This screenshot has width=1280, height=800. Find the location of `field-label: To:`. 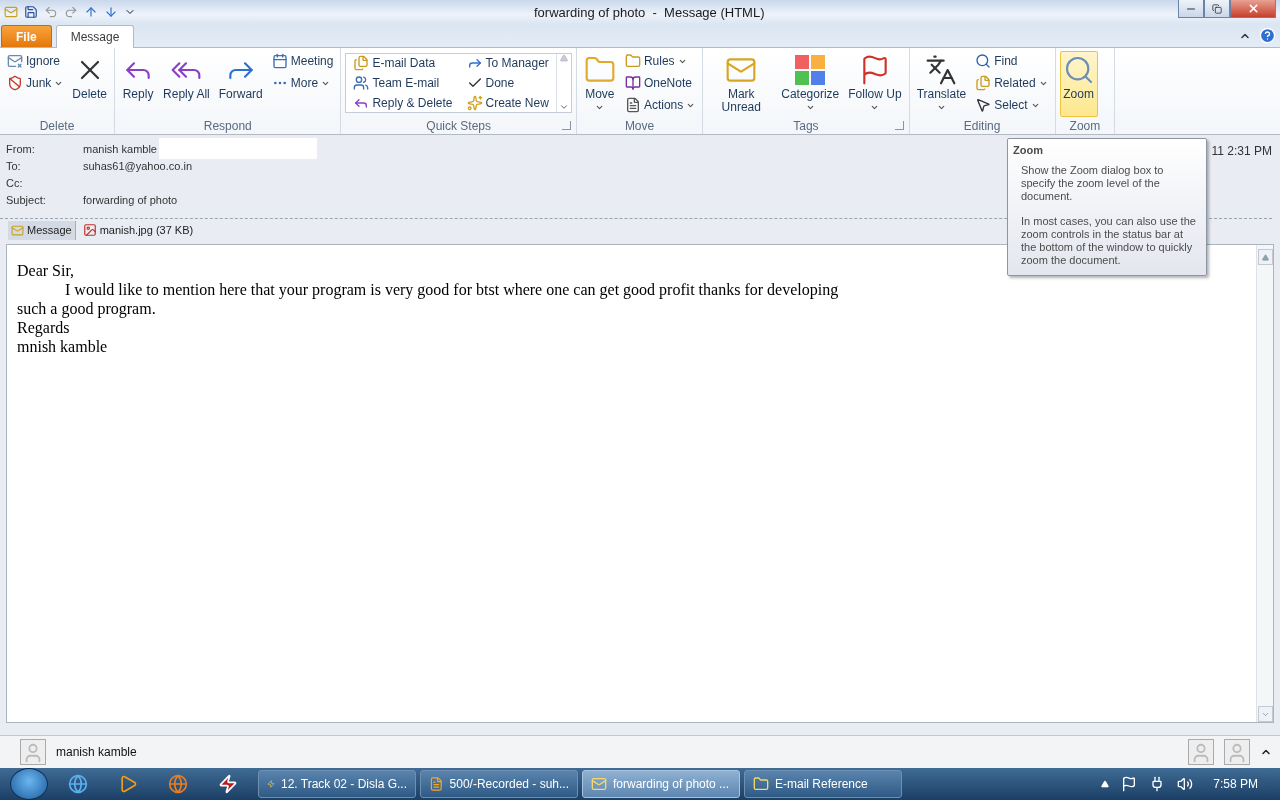

field-label: To: is located at coordinates (14, 165).